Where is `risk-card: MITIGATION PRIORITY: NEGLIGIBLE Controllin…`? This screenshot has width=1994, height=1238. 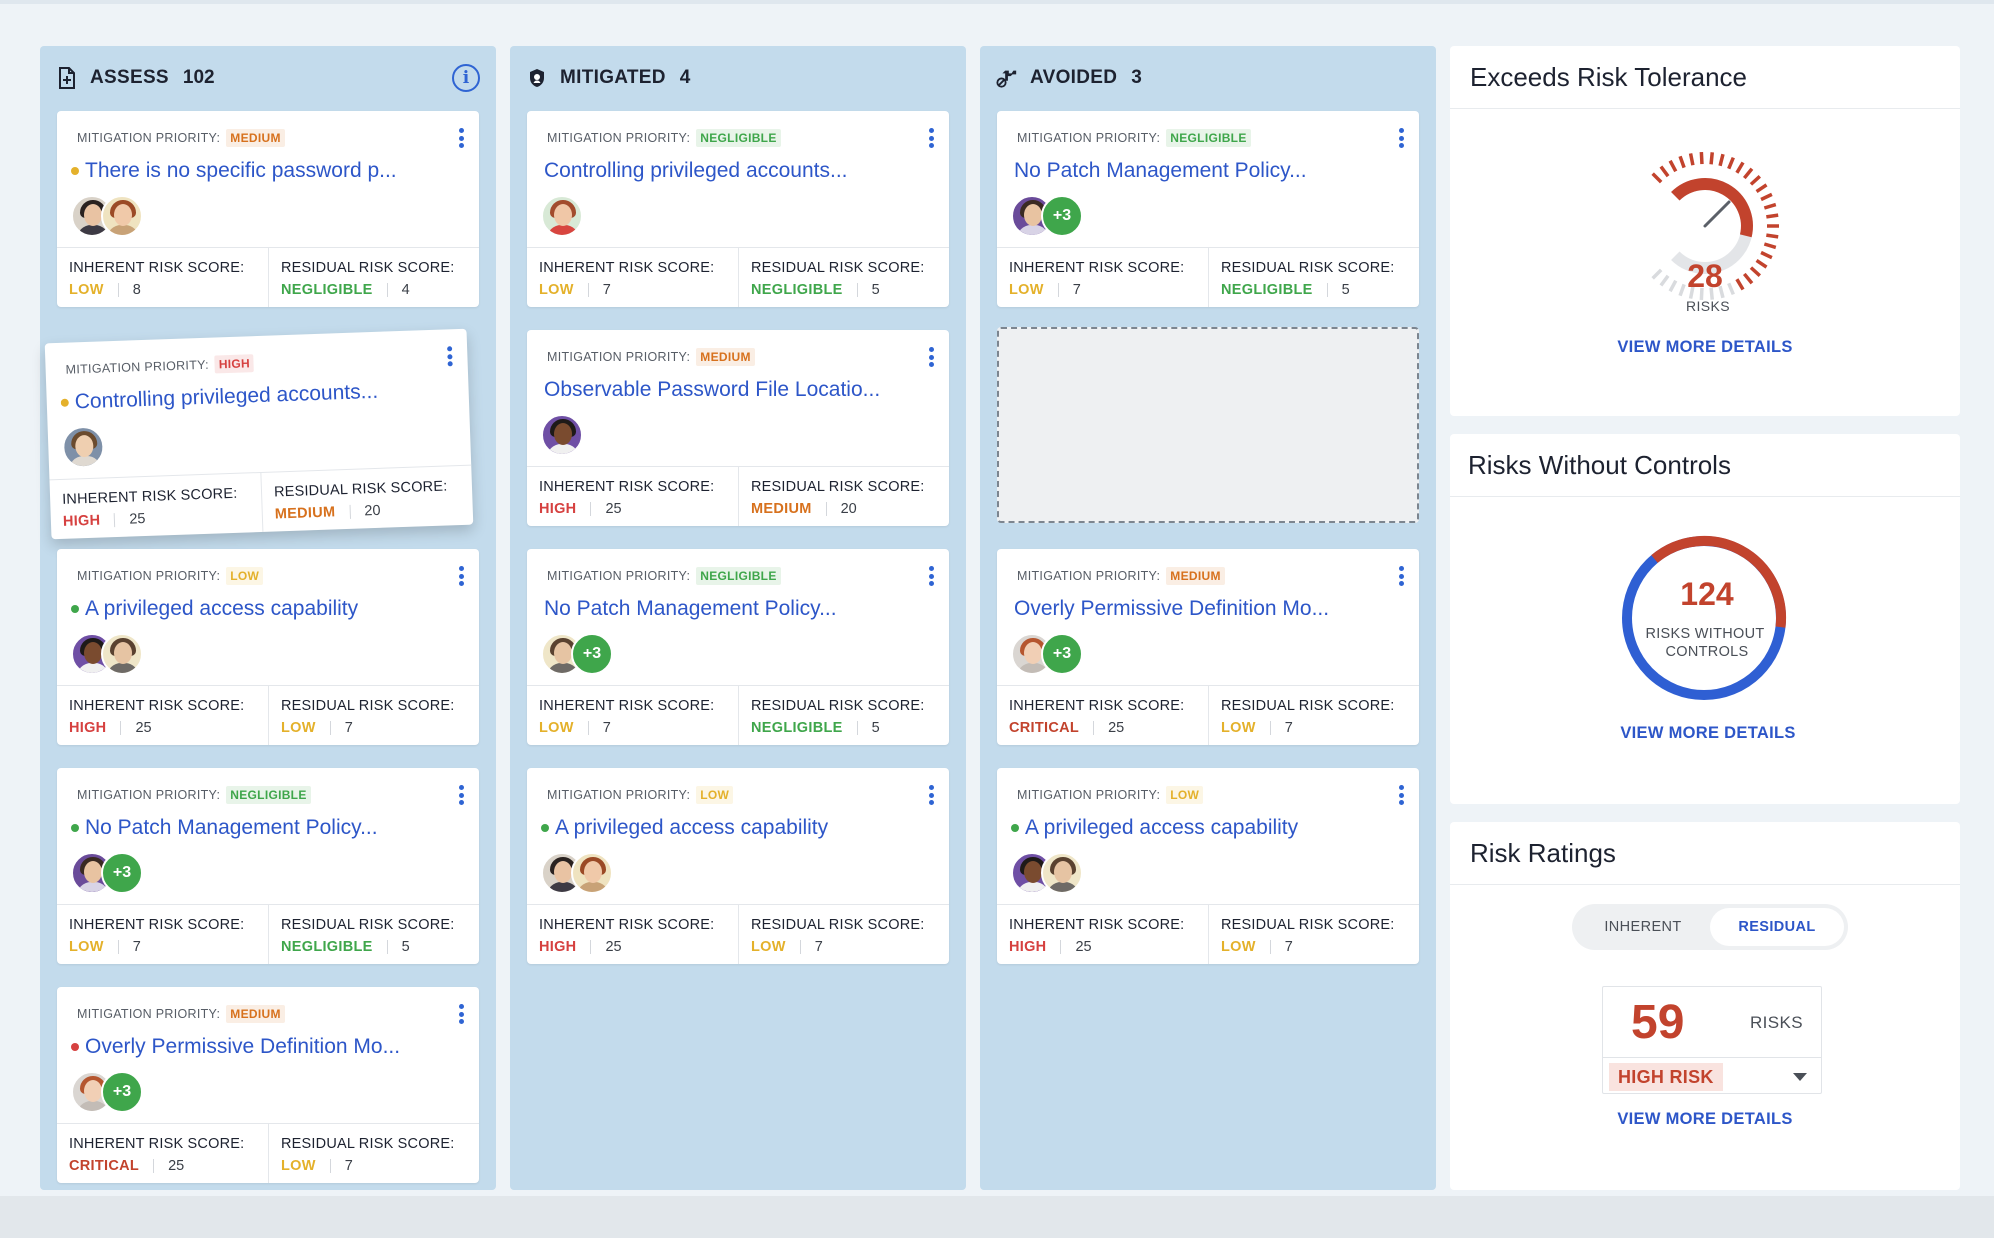 risk-card: MITIGATION PRIORITY: NEGLIGIBLE Controllin… is located at coordinates (738, 209).